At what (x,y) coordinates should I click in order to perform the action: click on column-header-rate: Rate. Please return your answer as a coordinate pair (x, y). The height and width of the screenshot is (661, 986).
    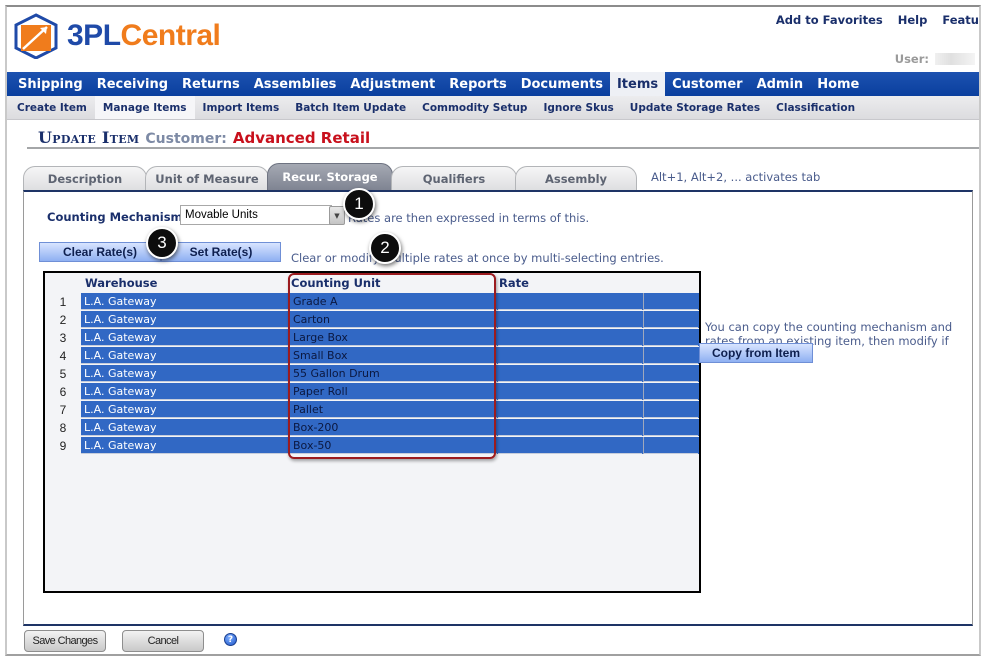
    Looking at the image, I should click on (514, 283).